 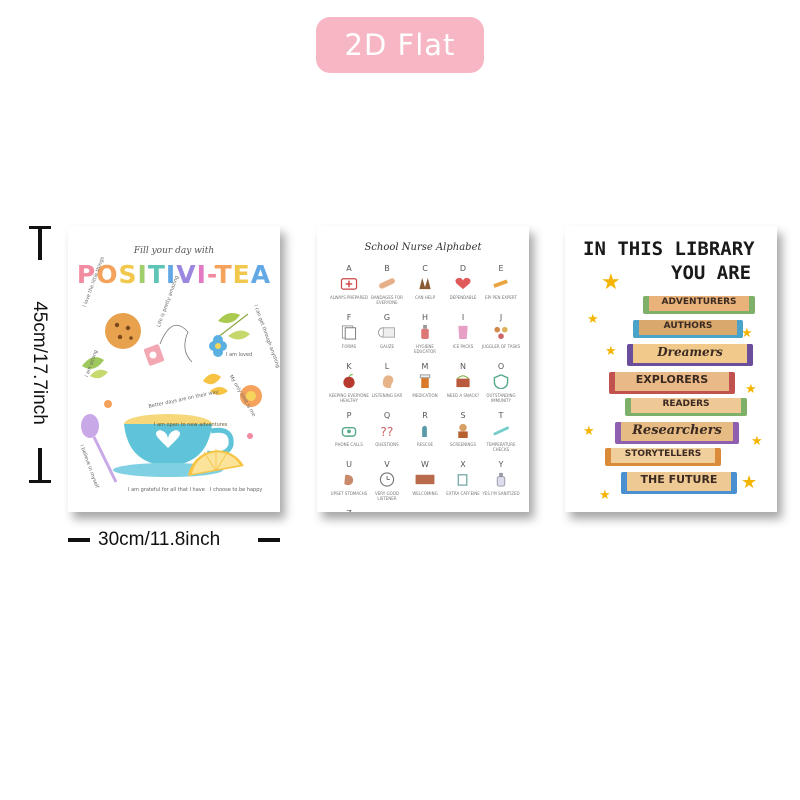 I want to click on ear-icon, so click(x=388, y=382).